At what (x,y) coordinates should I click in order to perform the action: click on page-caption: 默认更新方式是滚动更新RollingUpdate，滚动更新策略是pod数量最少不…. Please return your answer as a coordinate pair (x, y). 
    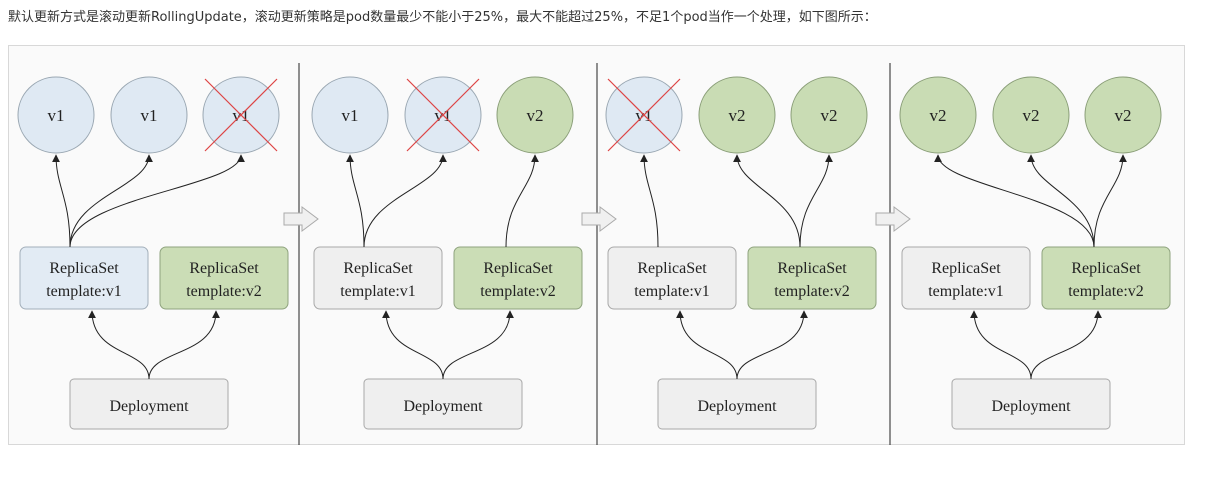
    Looking at the image, I should click on (442, 17).